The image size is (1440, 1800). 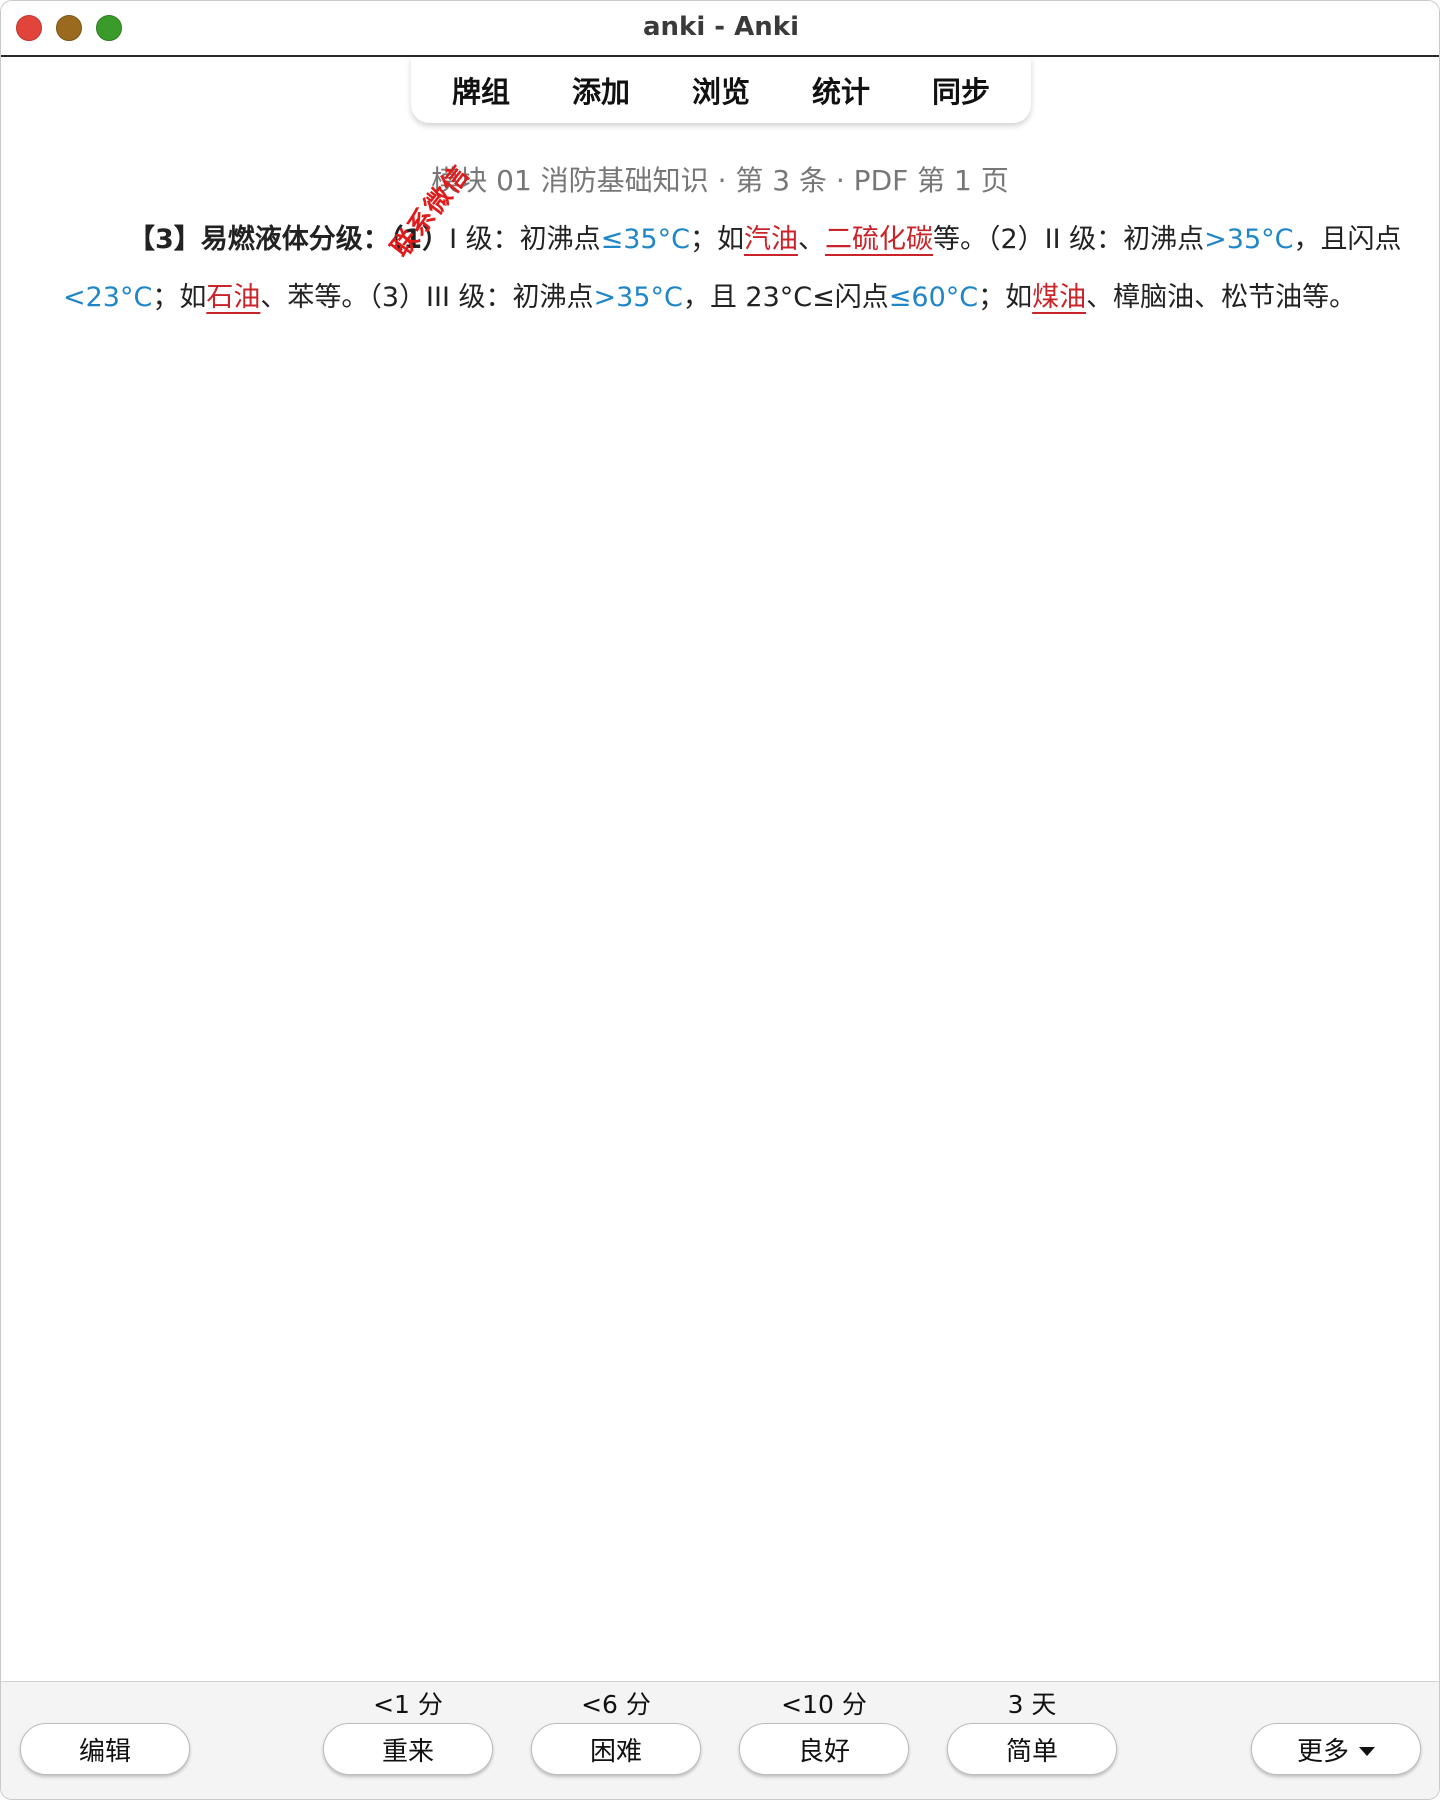 I want to click on red-keyword: 石油, so click(x=233, y=297).